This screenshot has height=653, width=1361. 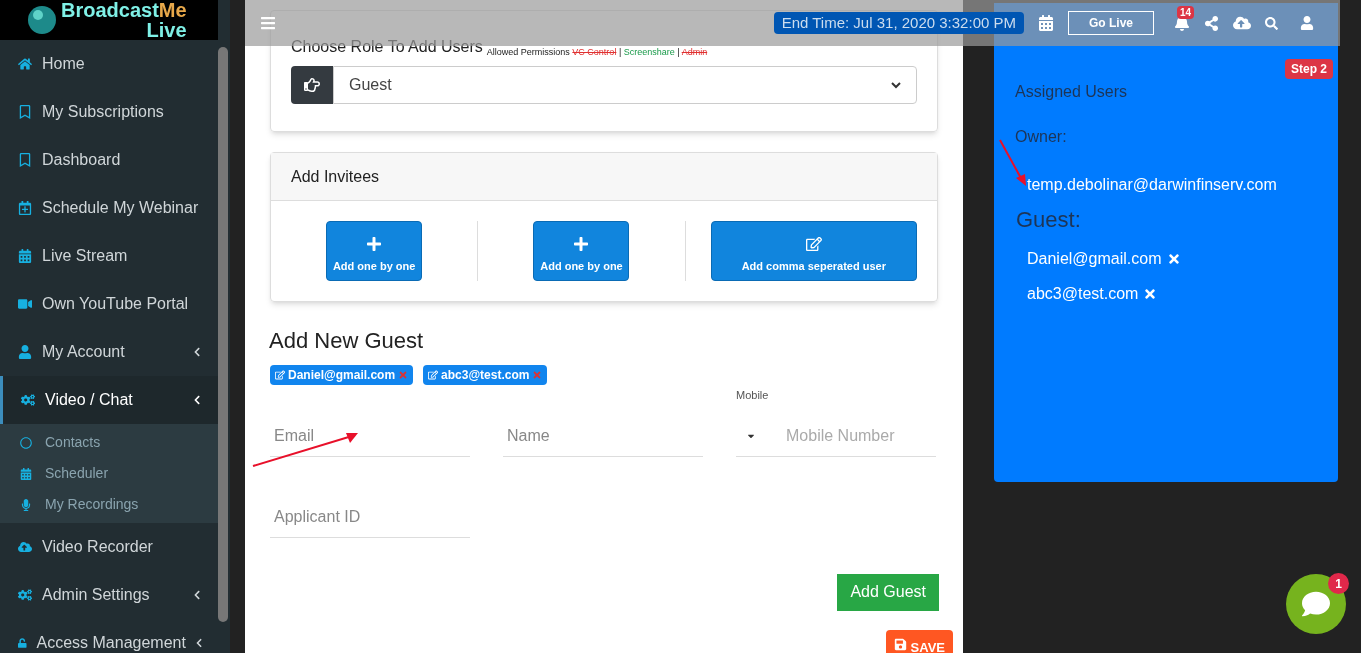 I want to click on field-label: Mobile, so click(x=753, y=395).